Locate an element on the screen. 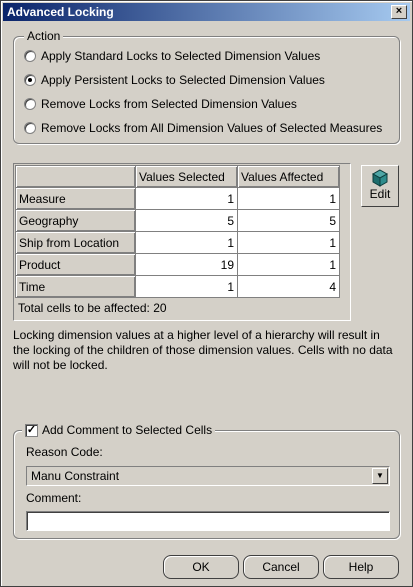 The width and height of the screenshot is (413, 587). table-row: Product 19 1 is located at coordinates (177, 264).